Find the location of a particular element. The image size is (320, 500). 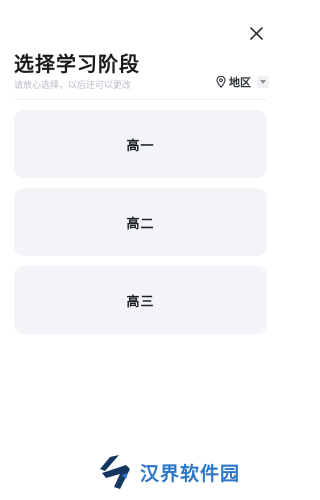

grade-option-label: 高二 is located at coordinates (140, 224).